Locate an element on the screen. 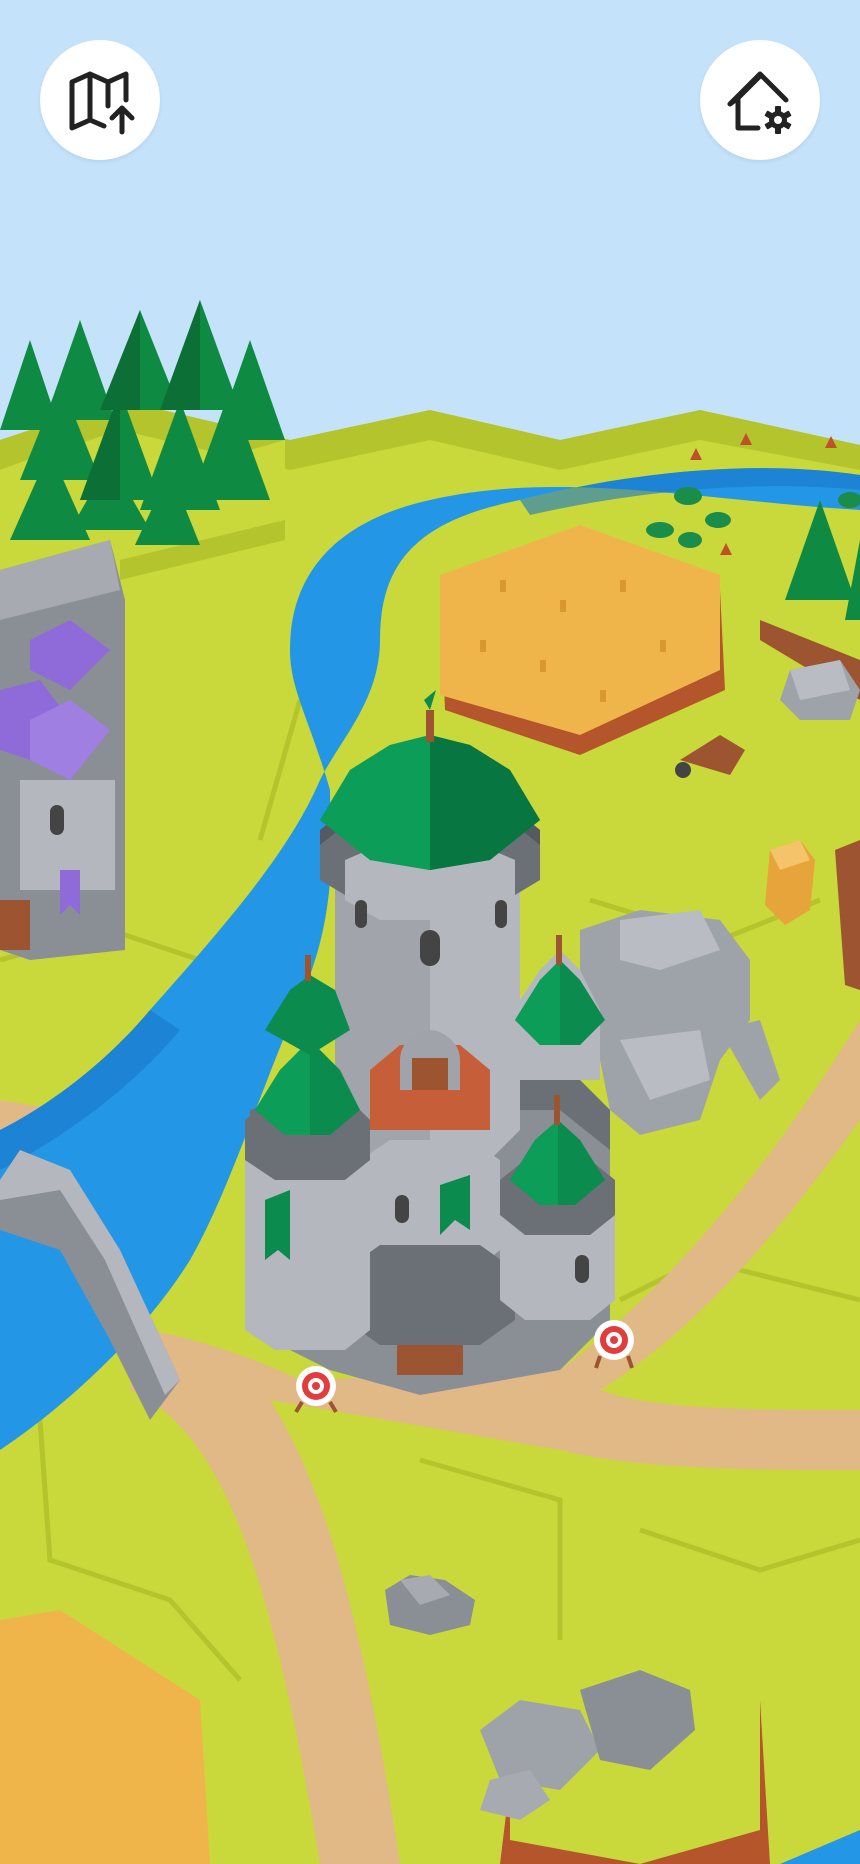  house-settings-button is located at coordinates (760, 100).